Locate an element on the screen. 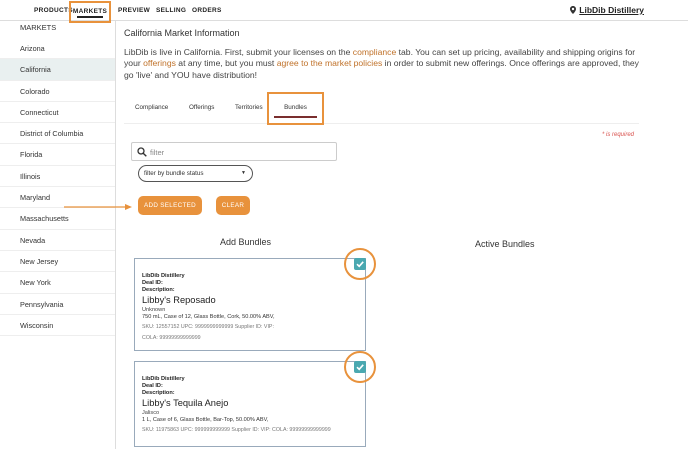 This screenshot has width=688, height=449. search-icon is located at coordinates (142, 152).